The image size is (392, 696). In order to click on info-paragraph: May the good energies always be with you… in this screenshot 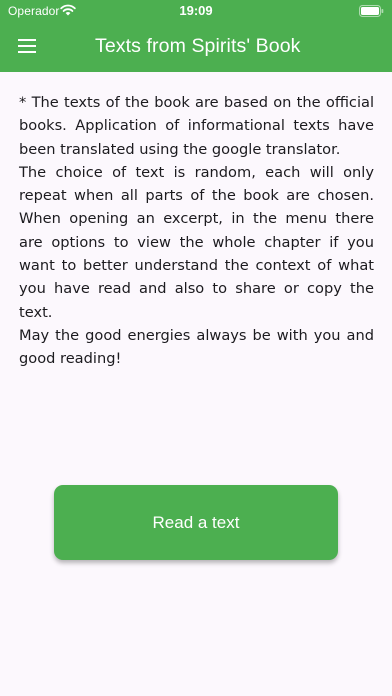, I will do `click(196, 347)`.